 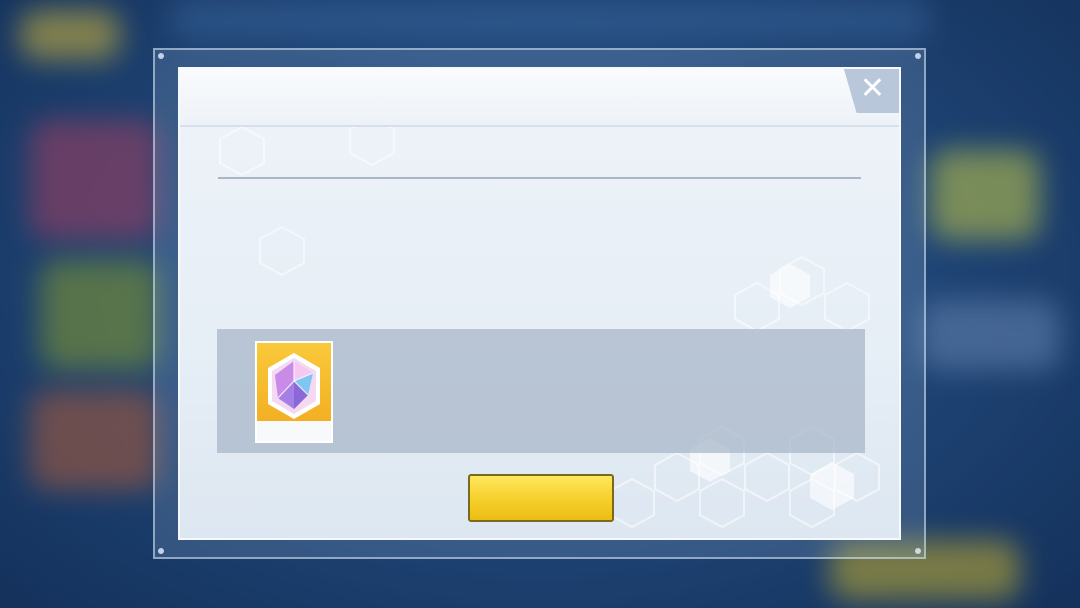 I want to click on claim-button, so click(x=541, y=498).